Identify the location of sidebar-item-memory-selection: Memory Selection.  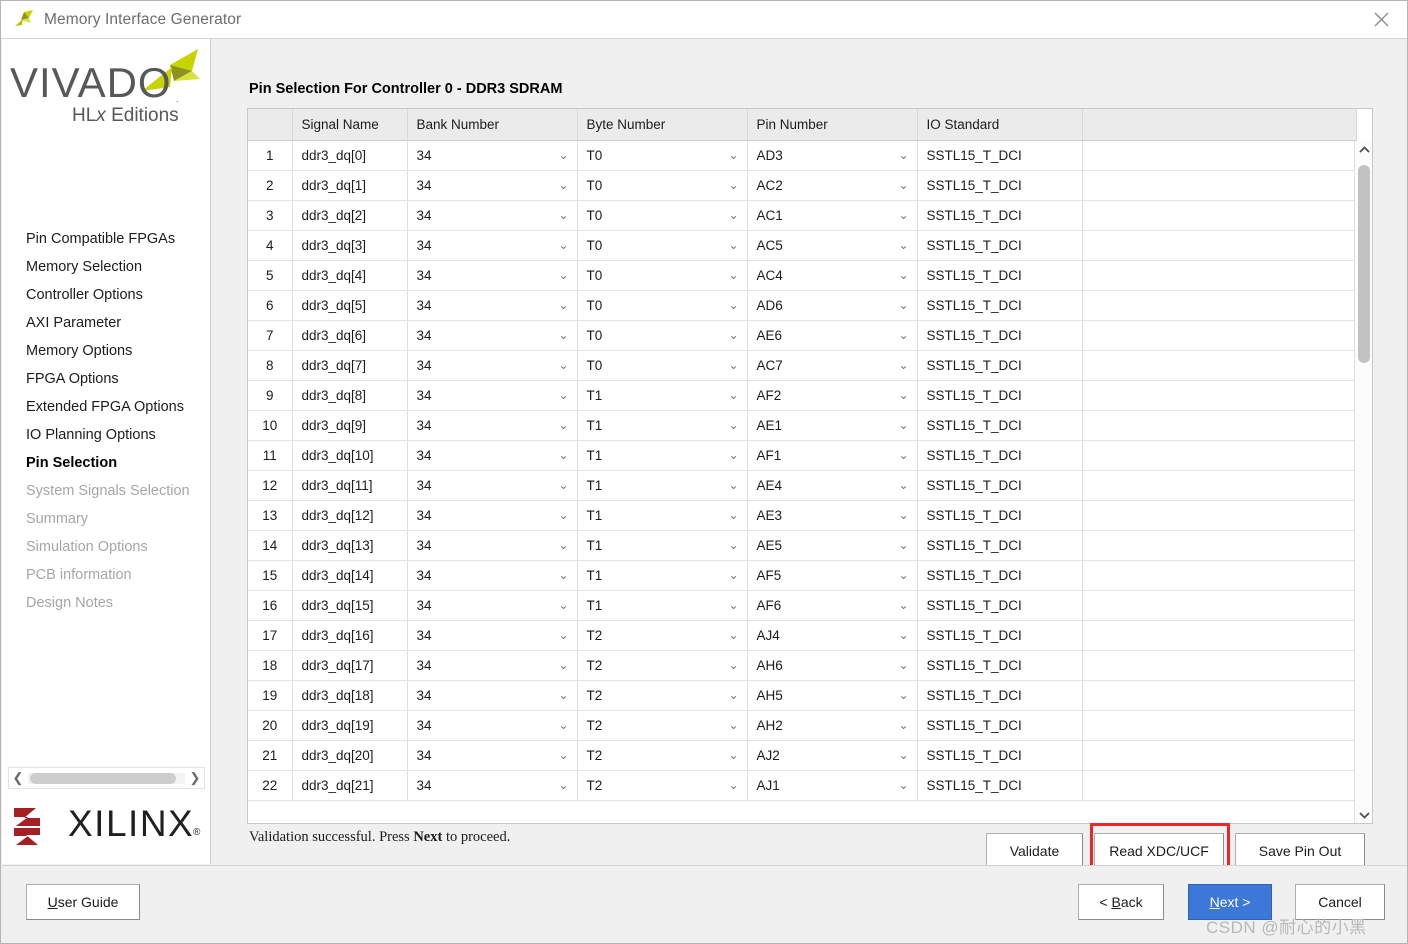
(116, 267).